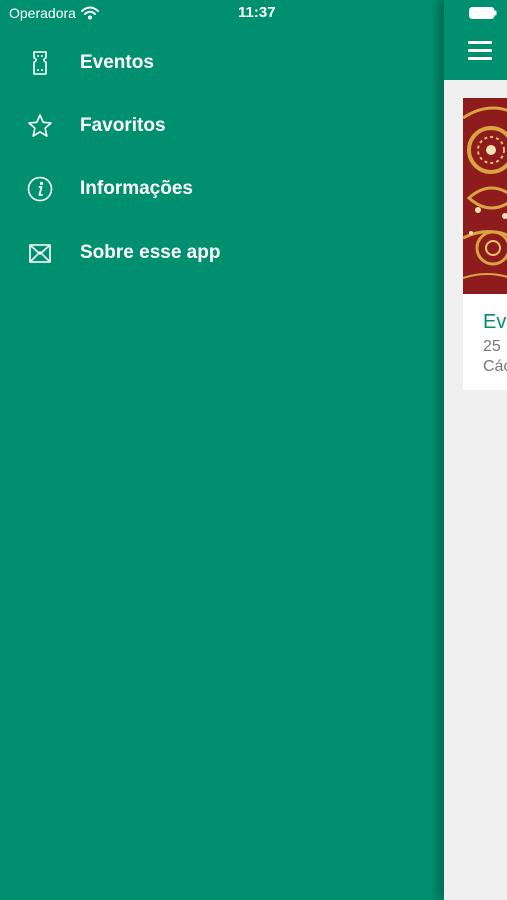 The width and height of the screenshot is (507, 900). I want to click on event-date: 25, so click(492, 346).